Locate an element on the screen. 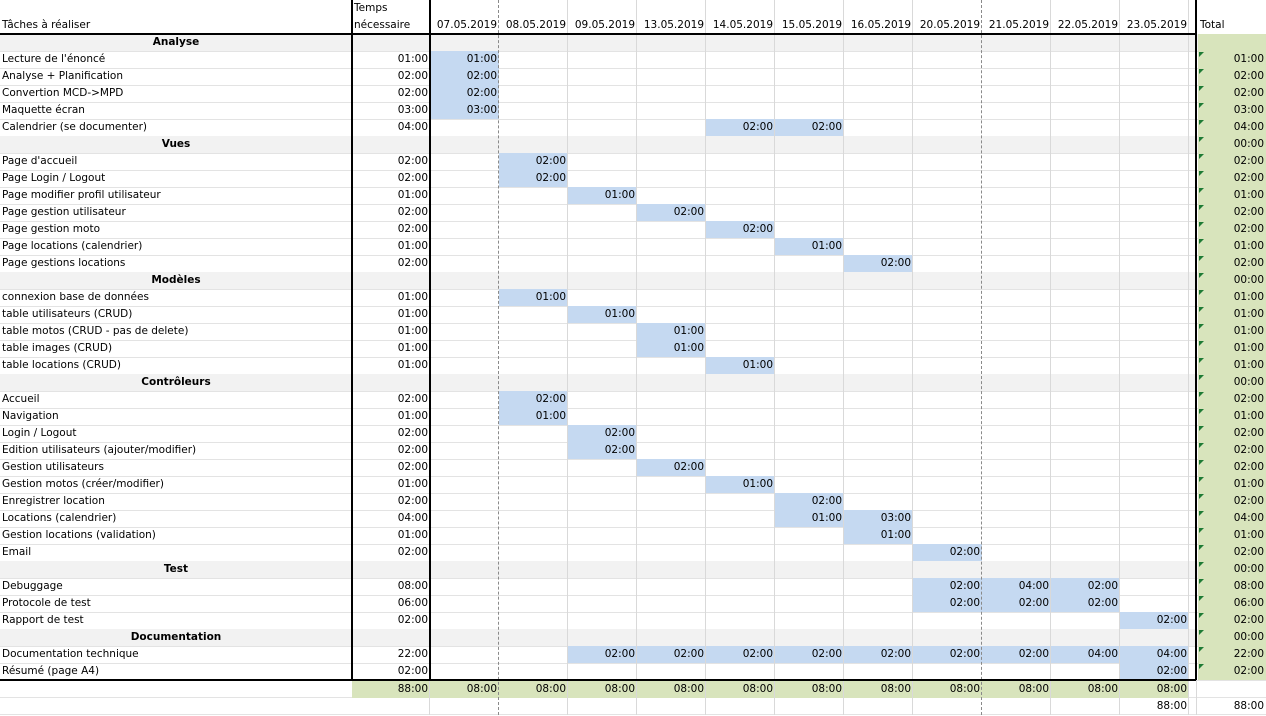 This screenshot has width=1266, height=716. task-label: Page modifier profil utilisateur is located at coordinates (176, 195).